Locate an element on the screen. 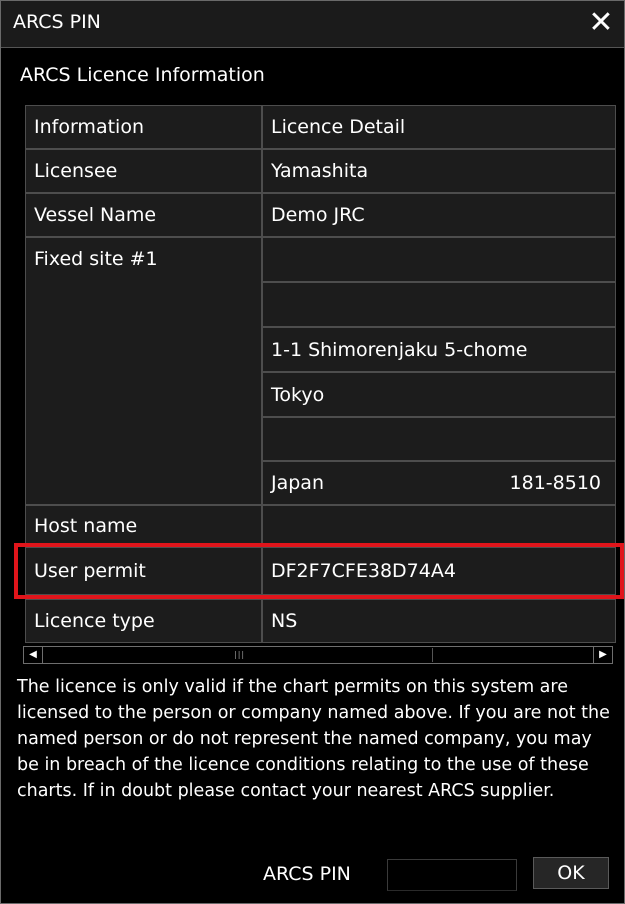 This screenshot has height=904, width=625. licensee-label: Licensee is located at coordinates (143, 171).